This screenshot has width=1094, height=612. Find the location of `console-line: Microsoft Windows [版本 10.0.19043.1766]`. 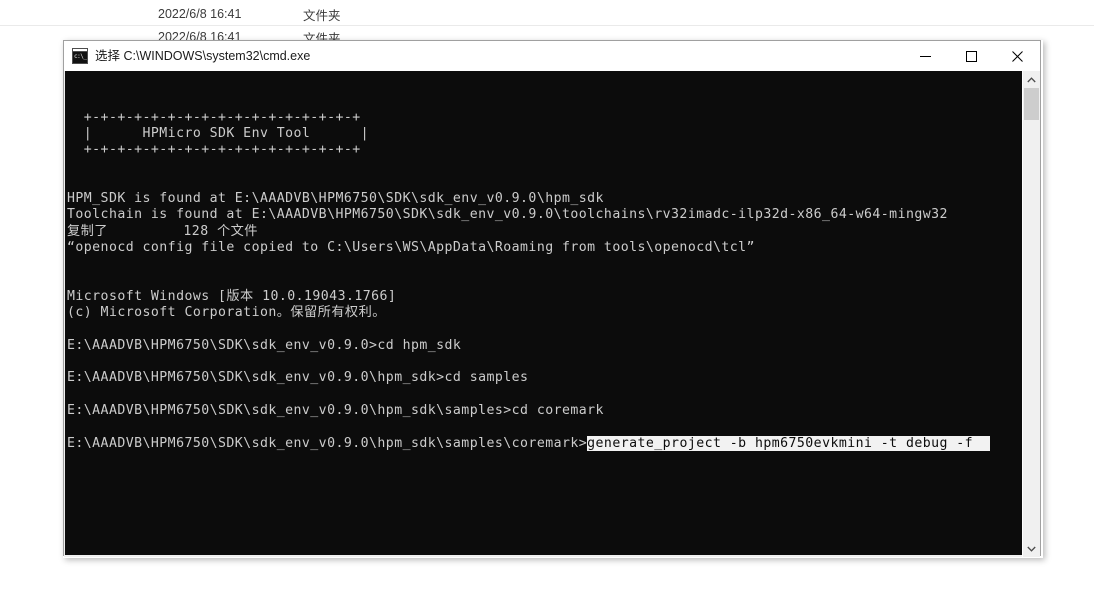

console-line: Microsoft Windows [版本 10.0.19043.1766] is located at coordinates (232, 296).